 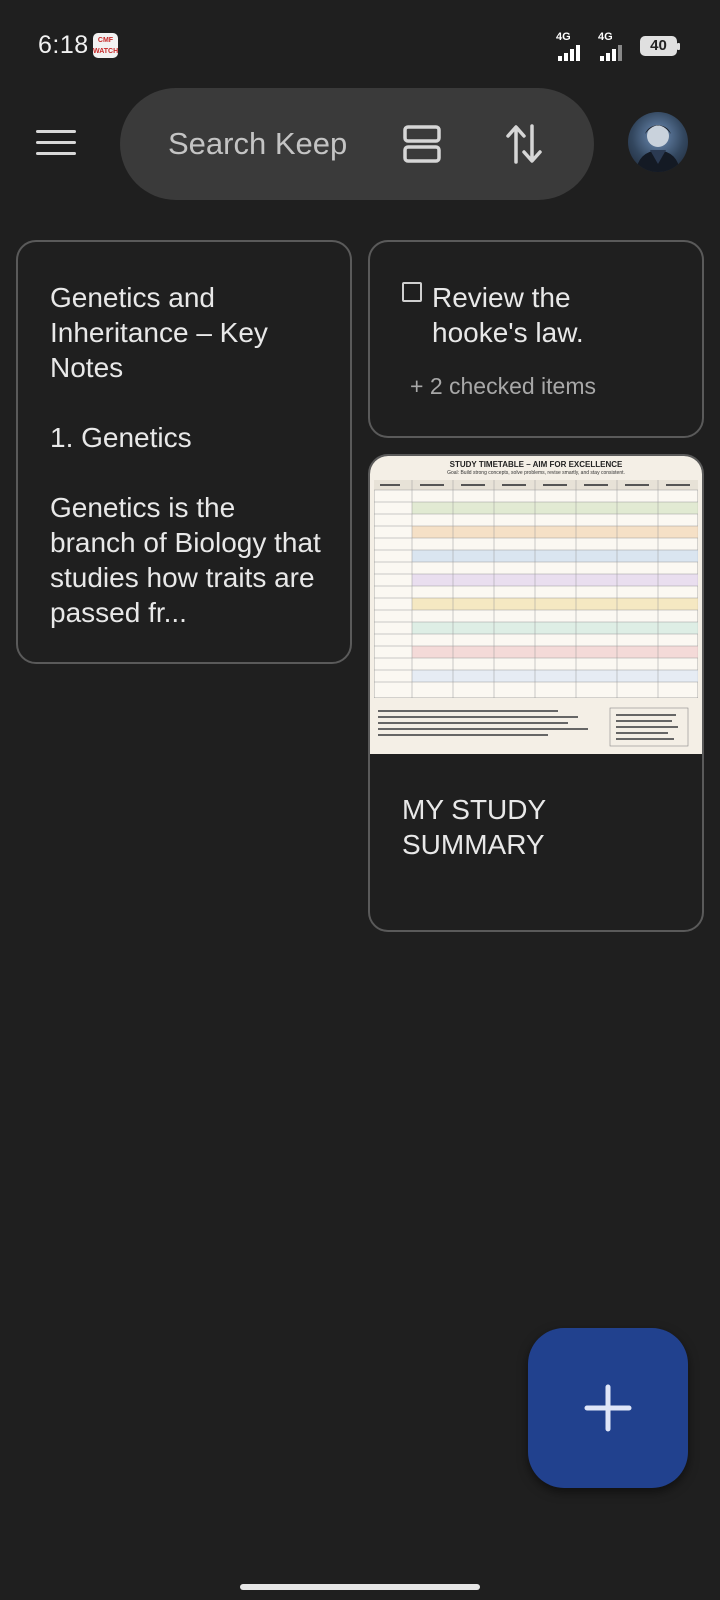 I want to click on checkbox-icon, so click(x=412, y=292).